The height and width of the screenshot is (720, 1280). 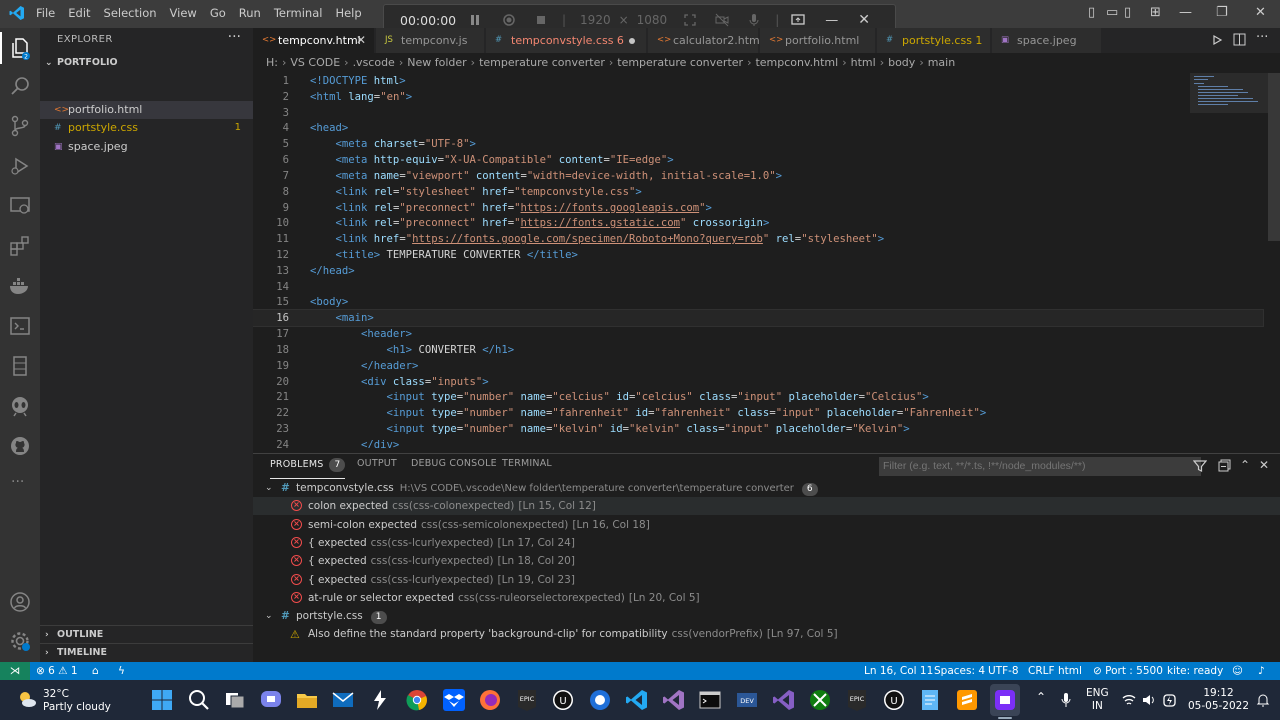 What do you see at coordinates (1230, 93) in the screenshot?
I see `minimap` at bounding box center [1230, 93].